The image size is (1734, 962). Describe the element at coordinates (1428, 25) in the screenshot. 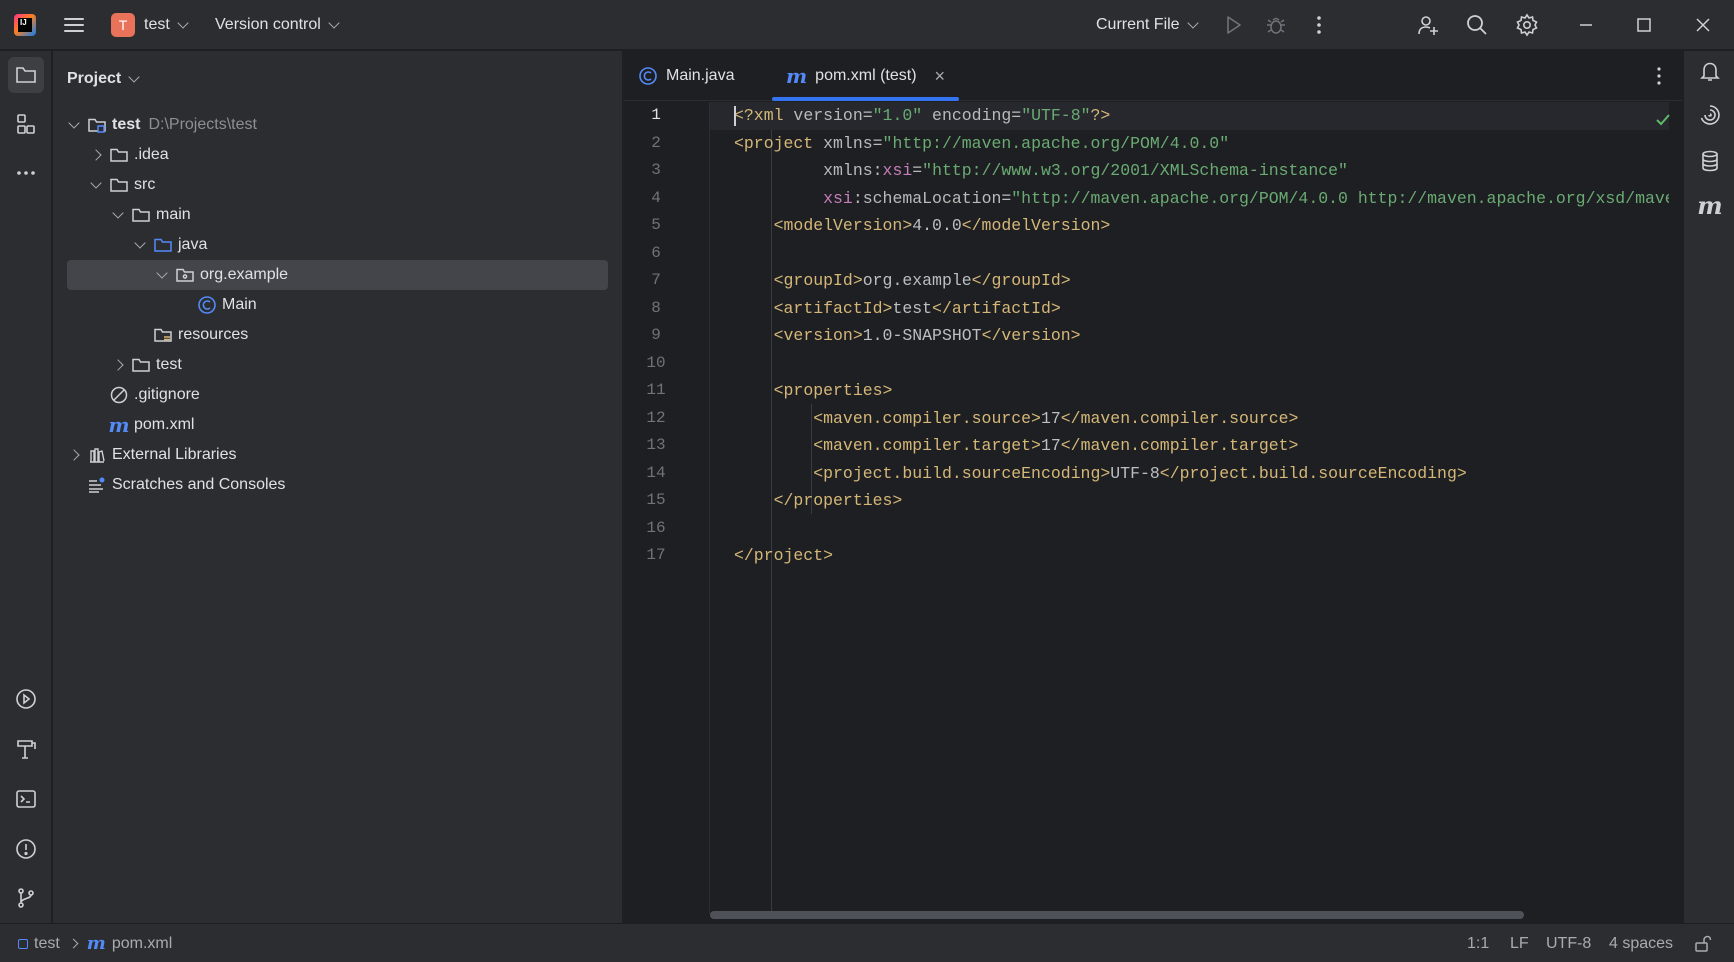

I see `add-user-icon` at that location.